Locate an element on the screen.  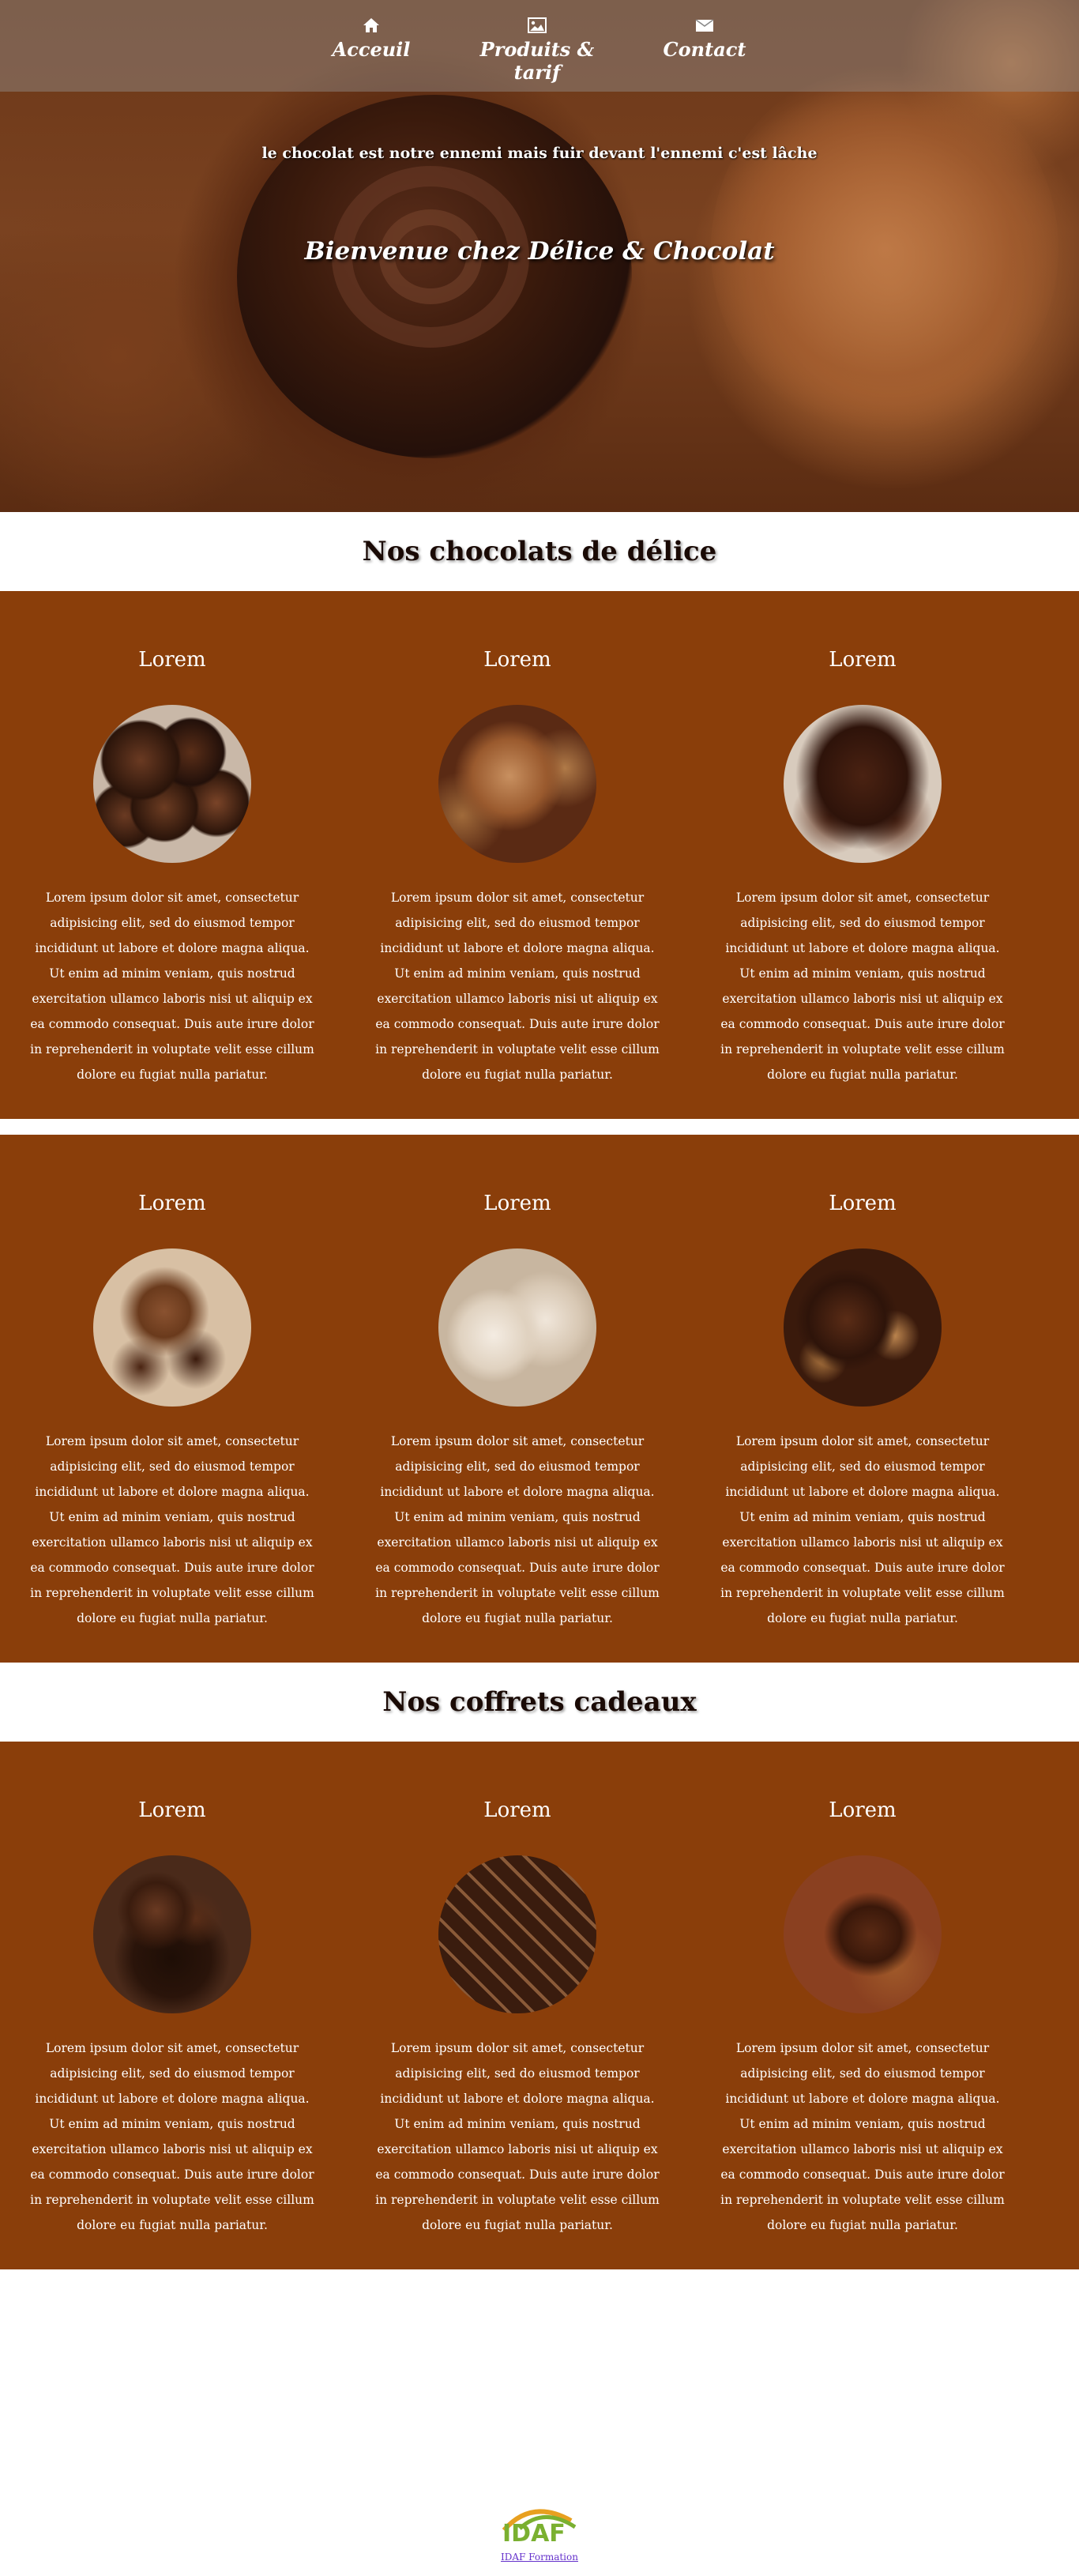
nut-chocolates-image is located at coordinates (172, 1327).